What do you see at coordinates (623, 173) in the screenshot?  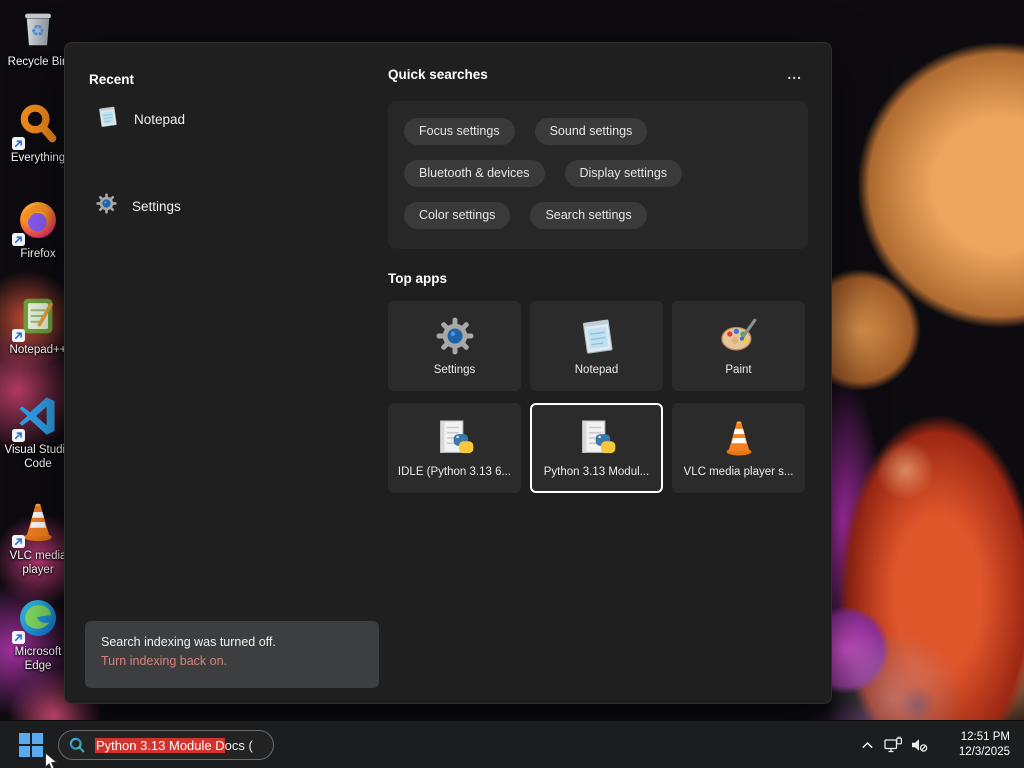 I see `quick-search-pill-display-settings: Display settings` at bounding box center [623, 173].